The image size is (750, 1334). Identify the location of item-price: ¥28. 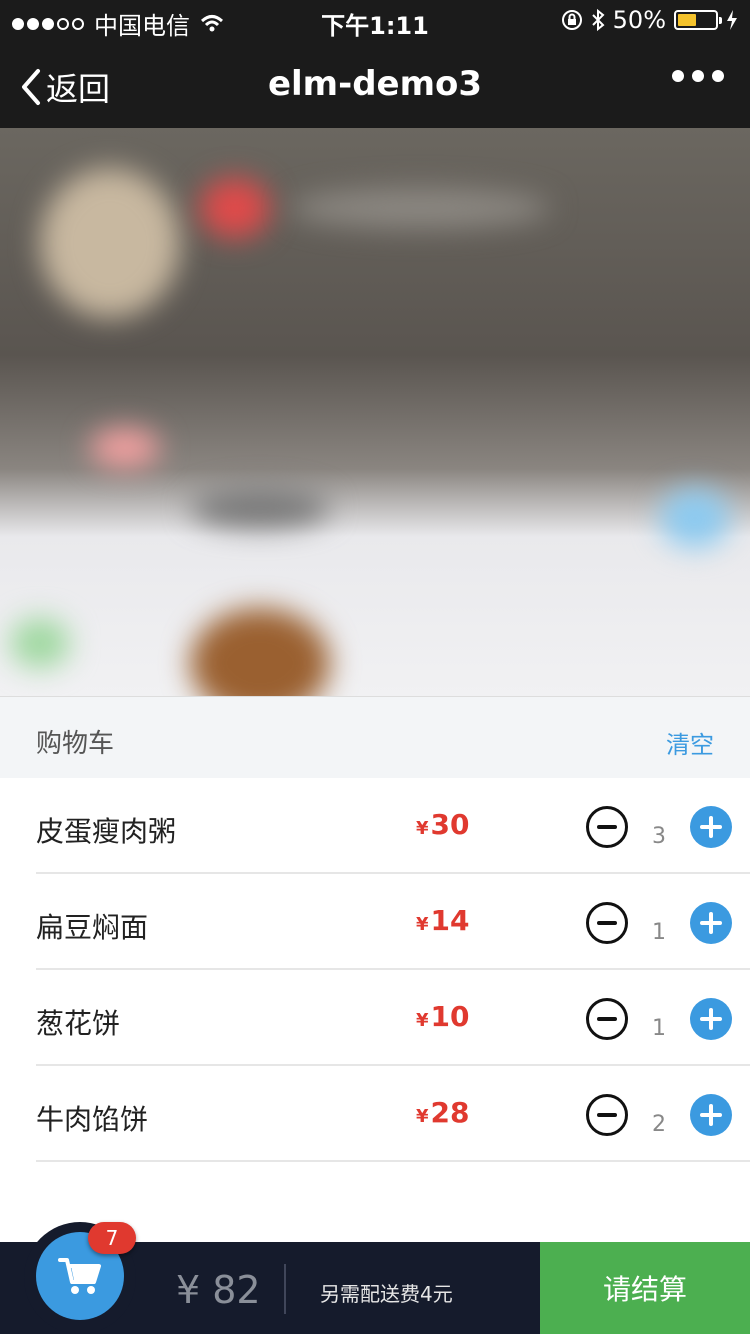
(443, 1112).